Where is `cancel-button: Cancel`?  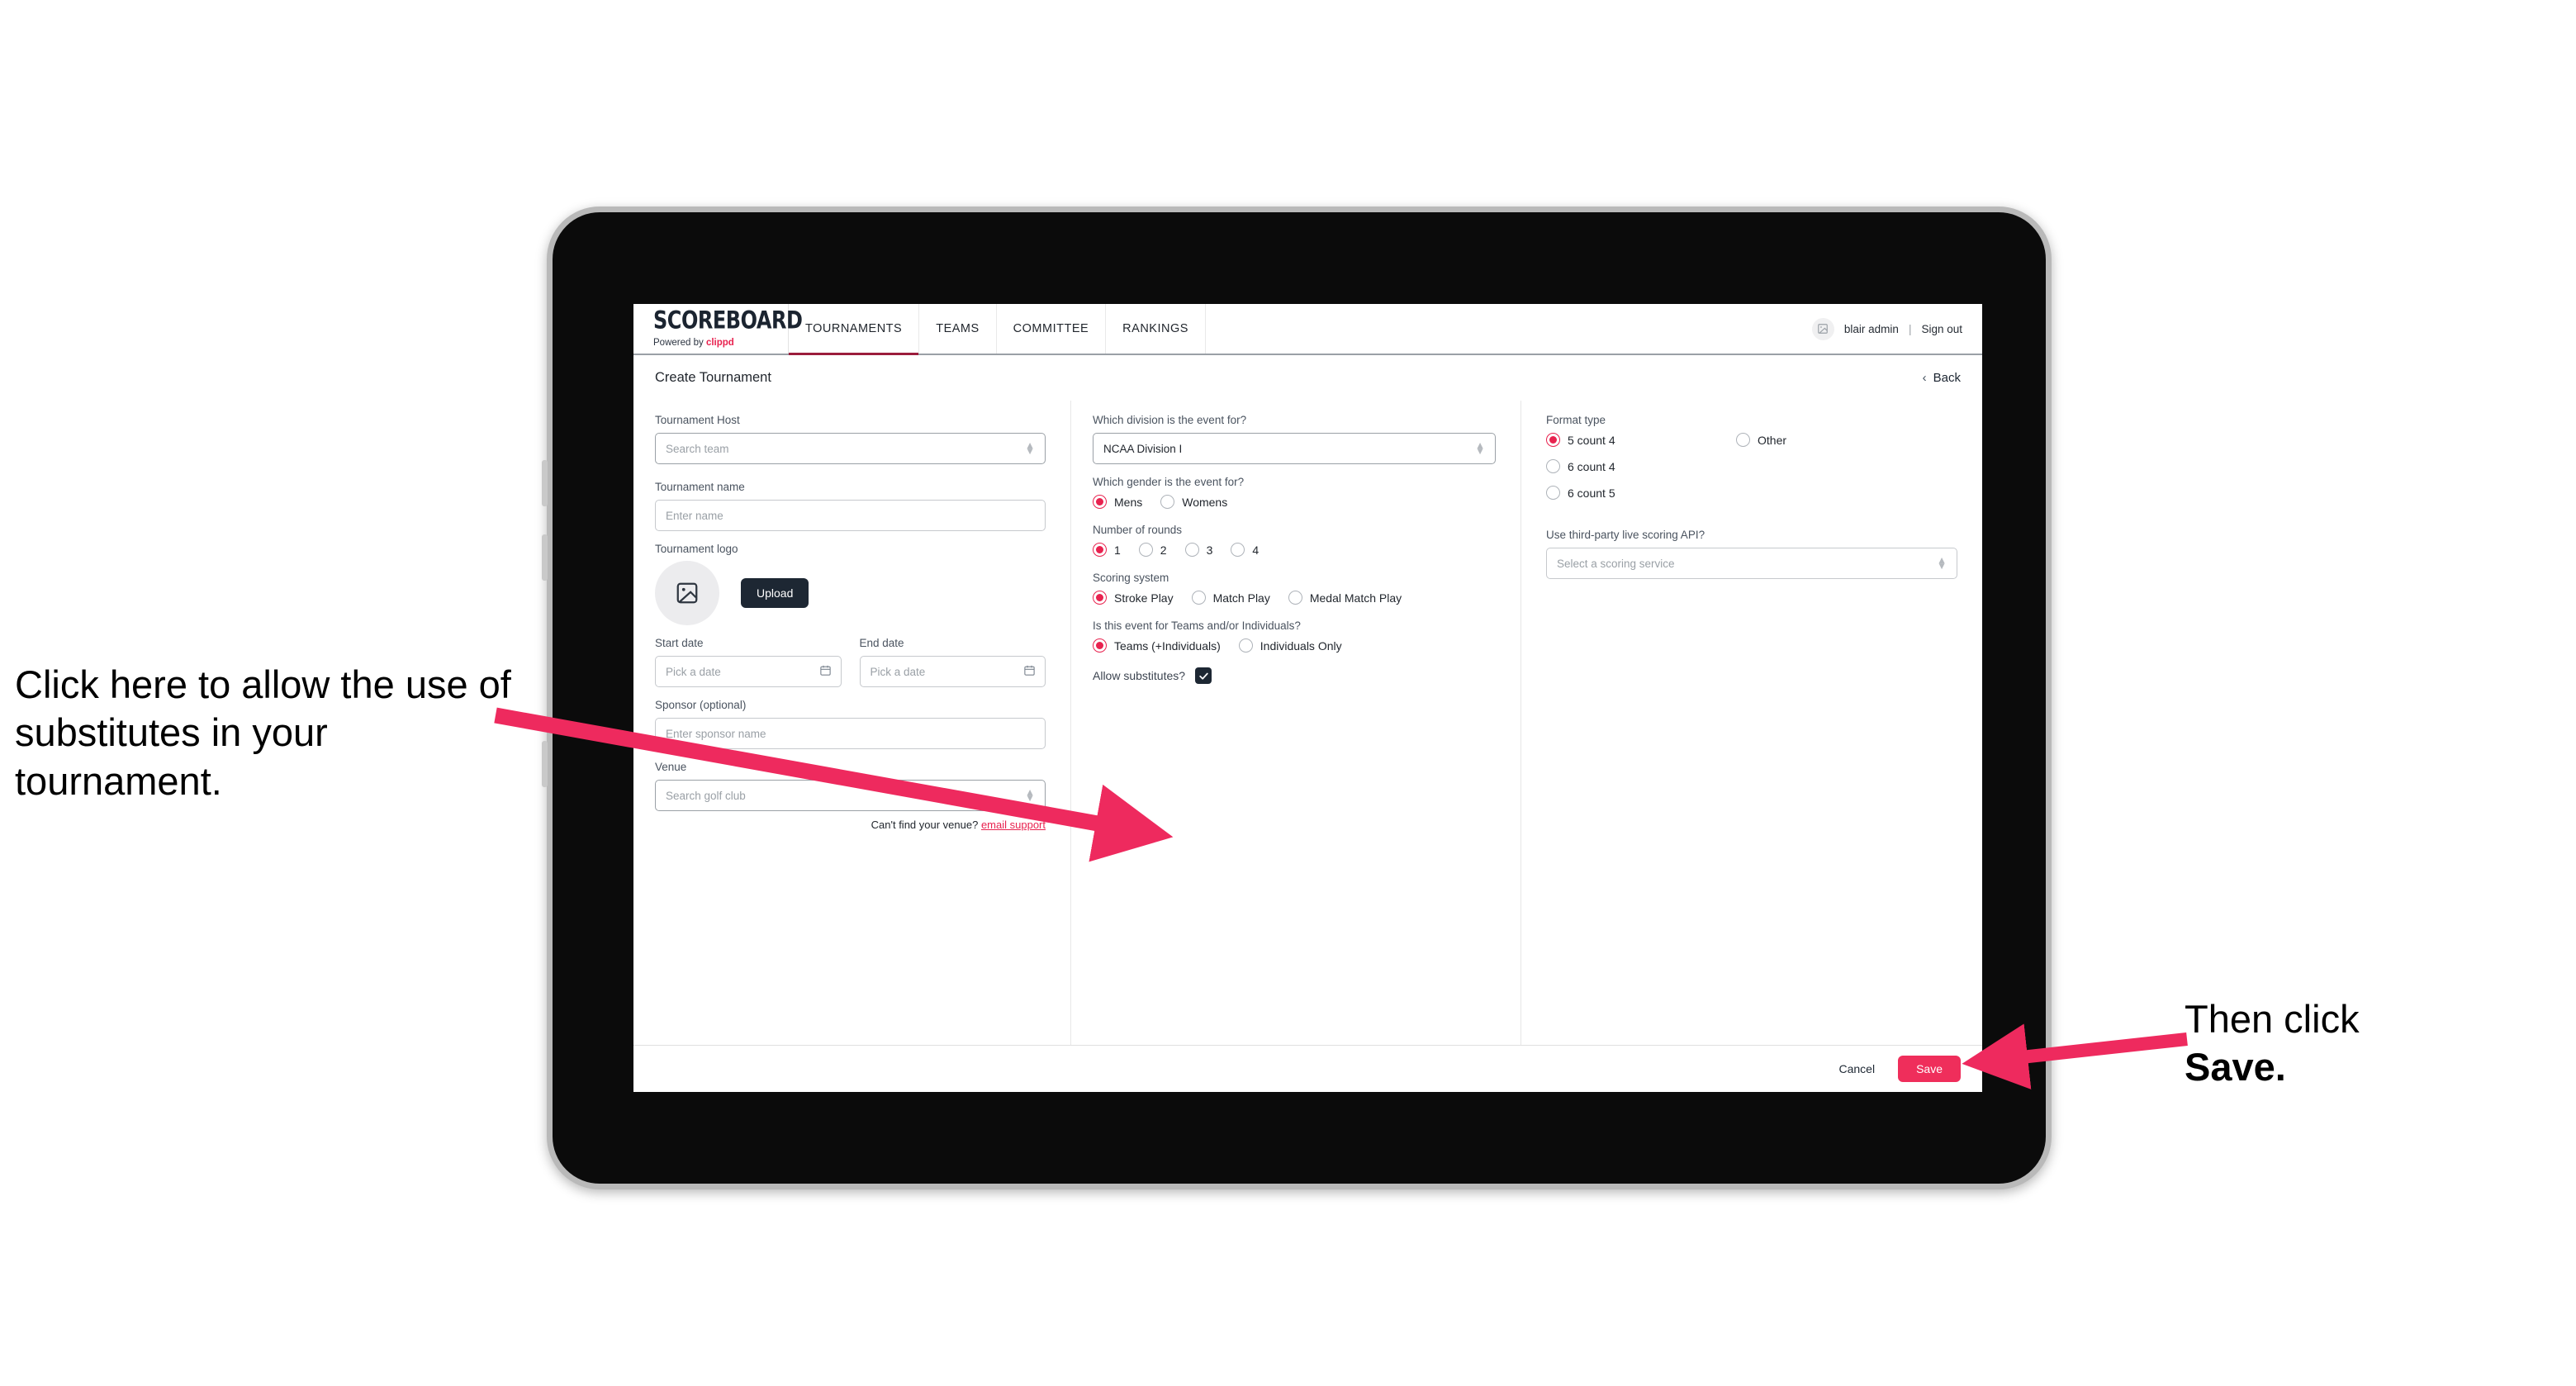
cancel-button: Cancel is located at coordinates (1856, 1068).